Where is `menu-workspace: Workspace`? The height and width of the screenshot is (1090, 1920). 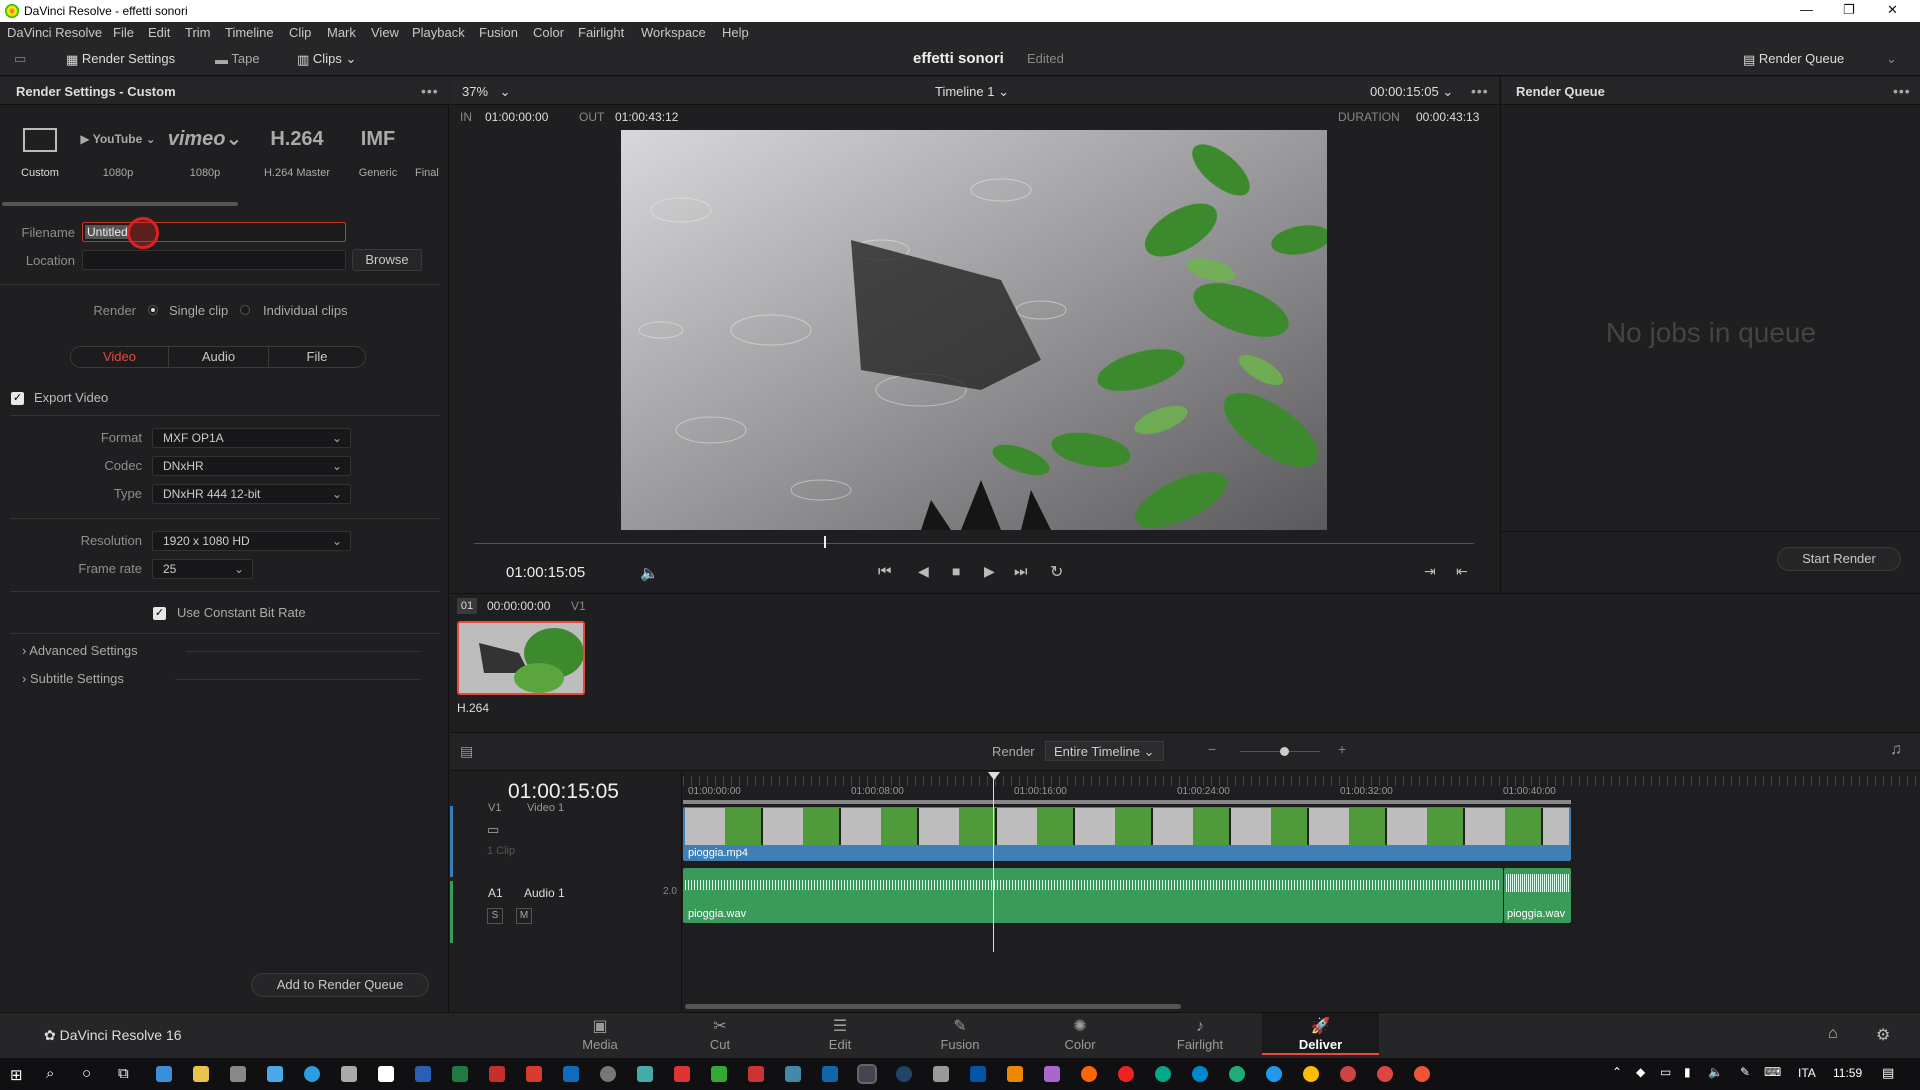
menu-workspace: Workspace is located at coordinates (673, 32).